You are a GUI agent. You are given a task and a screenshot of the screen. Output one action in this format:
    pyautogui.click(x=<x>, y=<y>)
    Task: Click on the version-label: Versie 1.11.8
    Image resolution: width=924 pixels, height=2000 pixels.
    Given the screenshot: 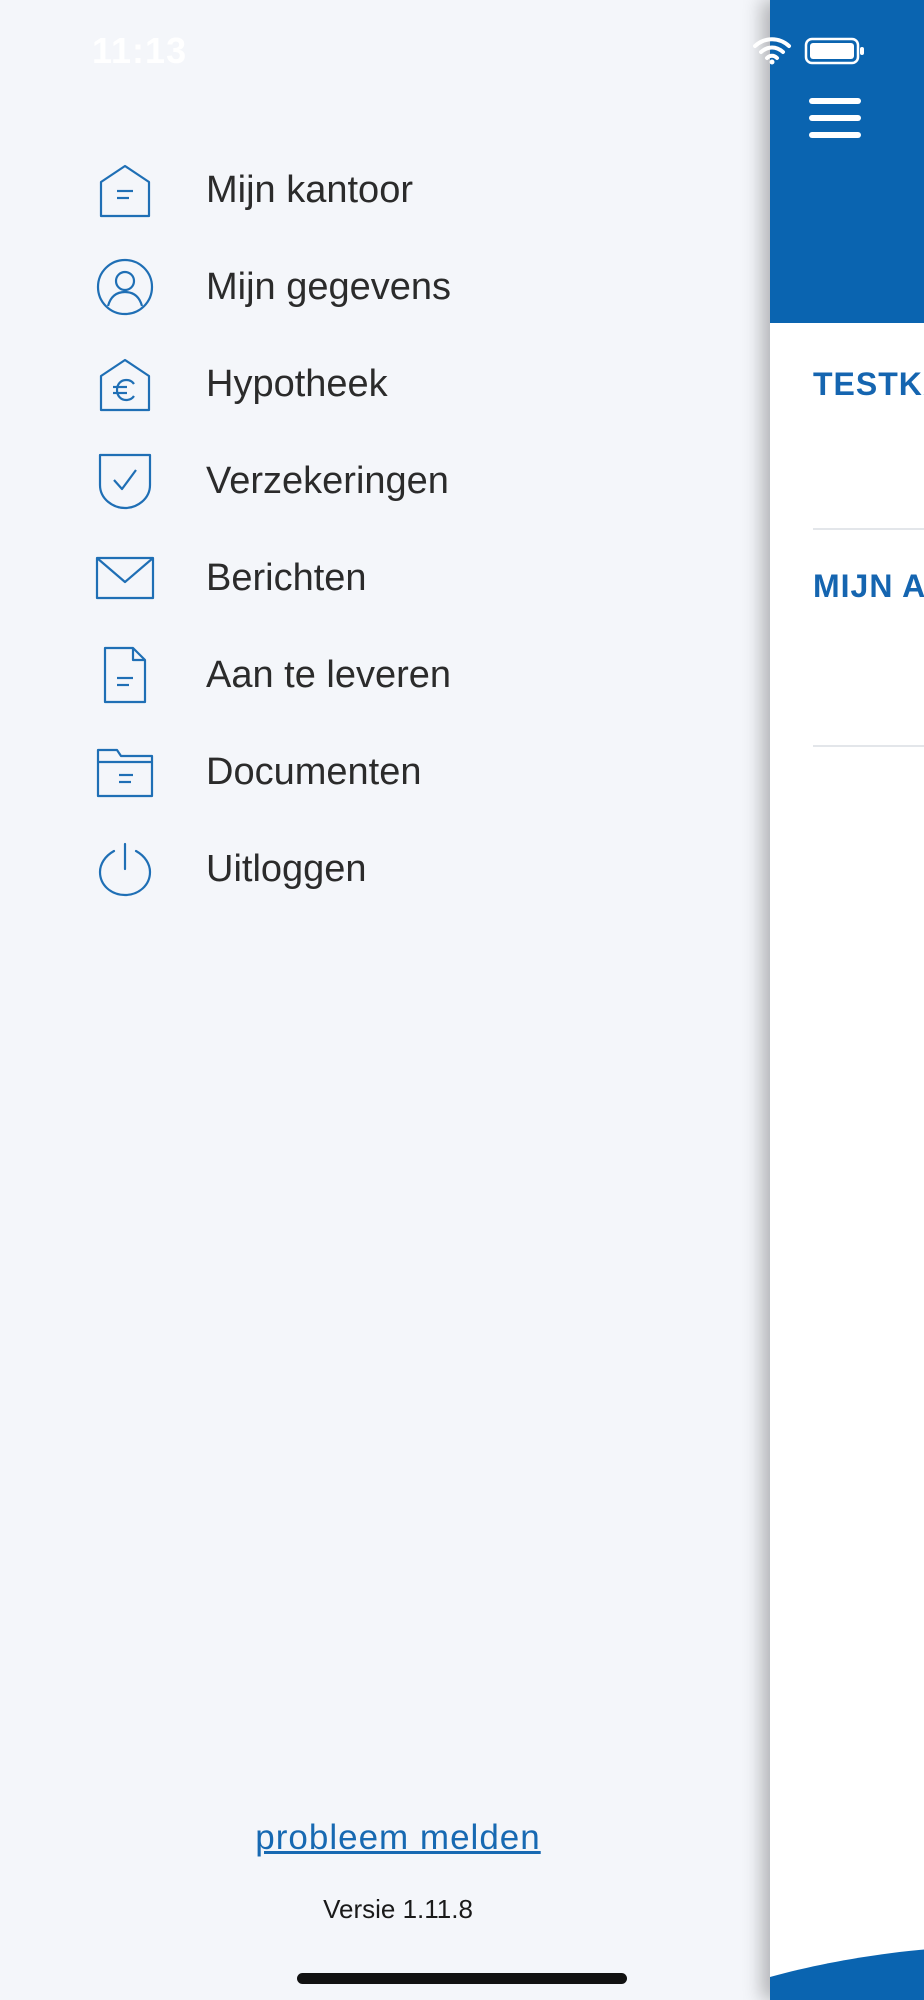 What is the action you would take?
    pyautogui.click(x=398, y=1909)
    